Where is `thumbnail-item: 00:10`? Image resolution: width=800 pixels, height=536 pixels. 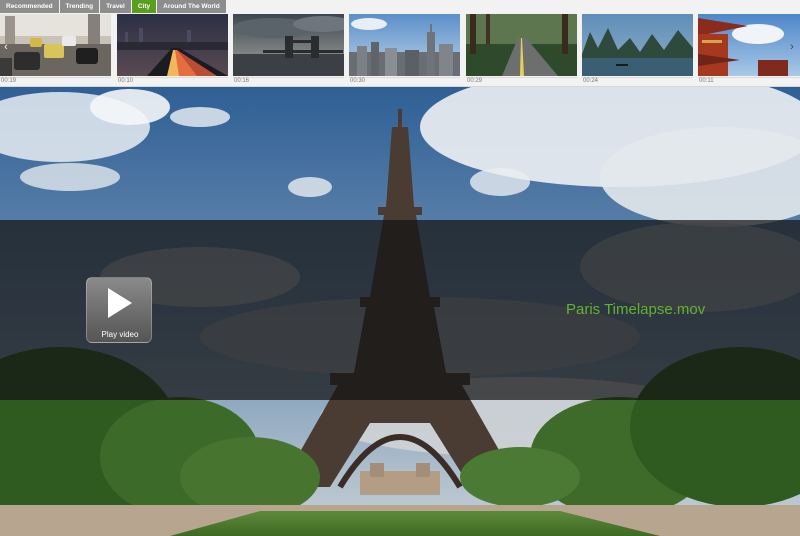
thumbnail-item: 00:10 is located at coordinates (172, 49).